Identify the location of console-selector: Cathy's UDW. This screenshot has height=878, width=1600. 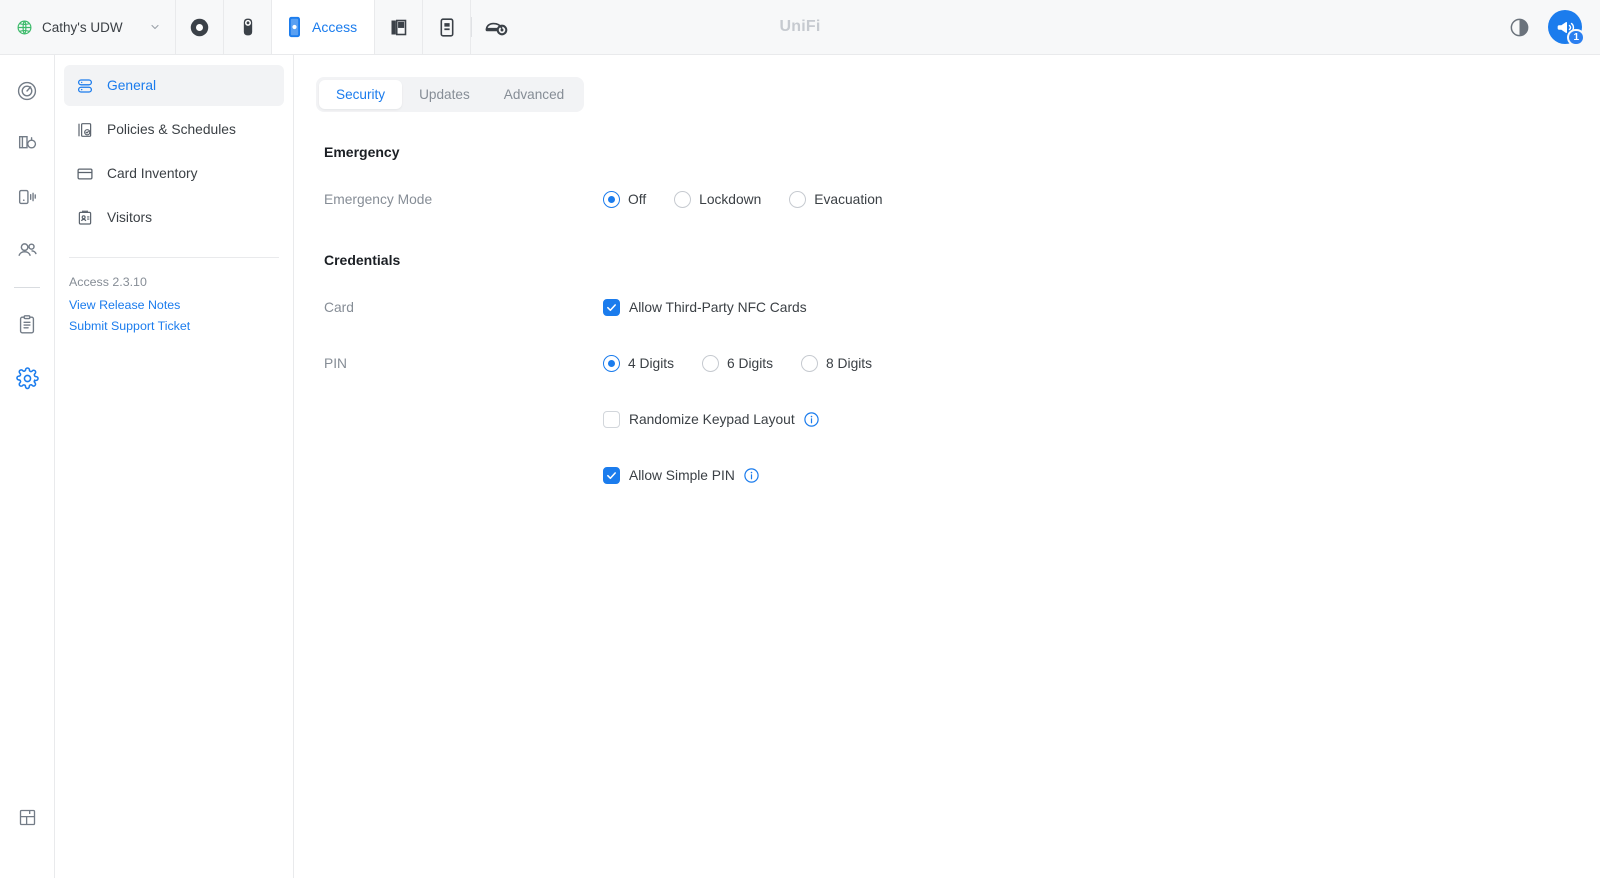
(88, 27).